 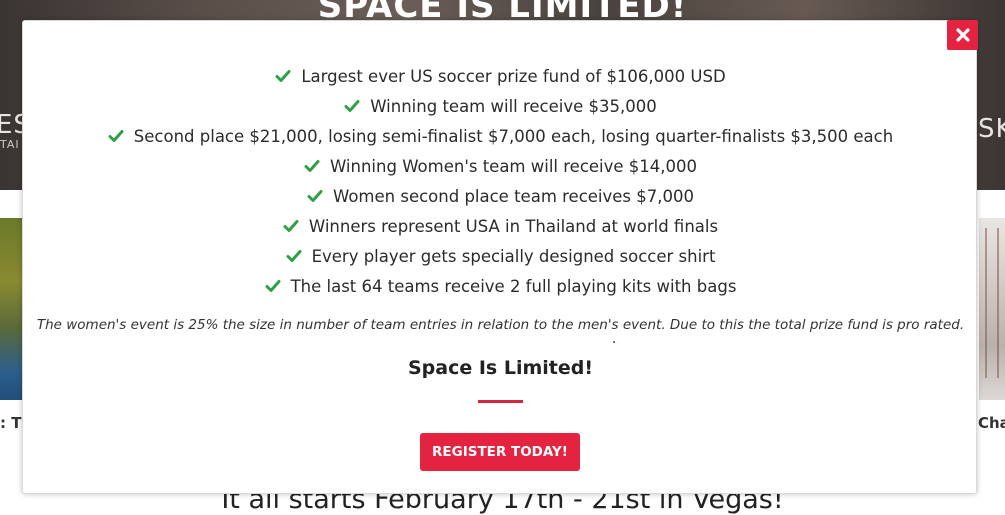 I want to click on hero-right-text: SK, so click(x=991, y=129).